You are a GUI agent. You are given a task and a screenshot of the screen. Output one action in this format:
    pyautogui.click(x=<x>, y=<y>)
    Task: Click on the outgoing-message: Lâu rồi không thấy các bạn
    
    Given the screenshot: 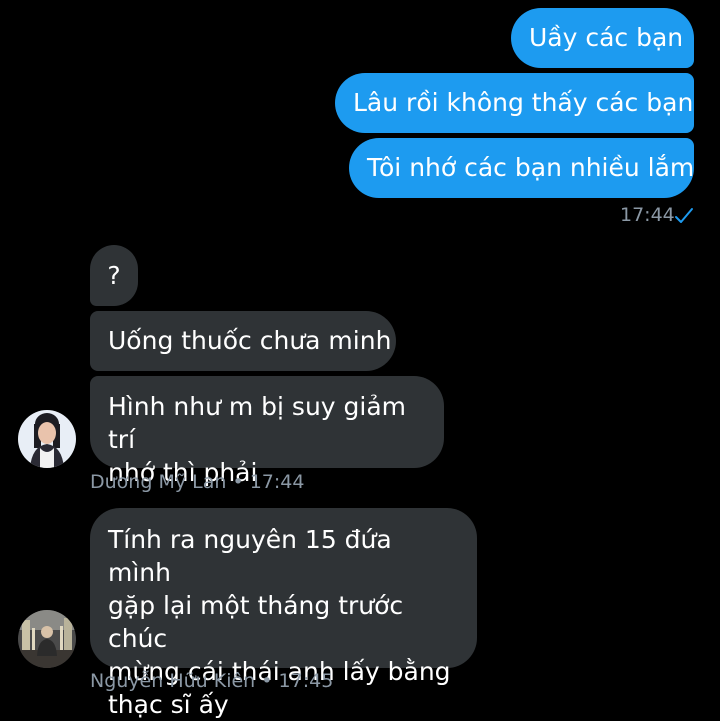 What is the action you would take?
    pyautogui.click(x=514, y=103)
    